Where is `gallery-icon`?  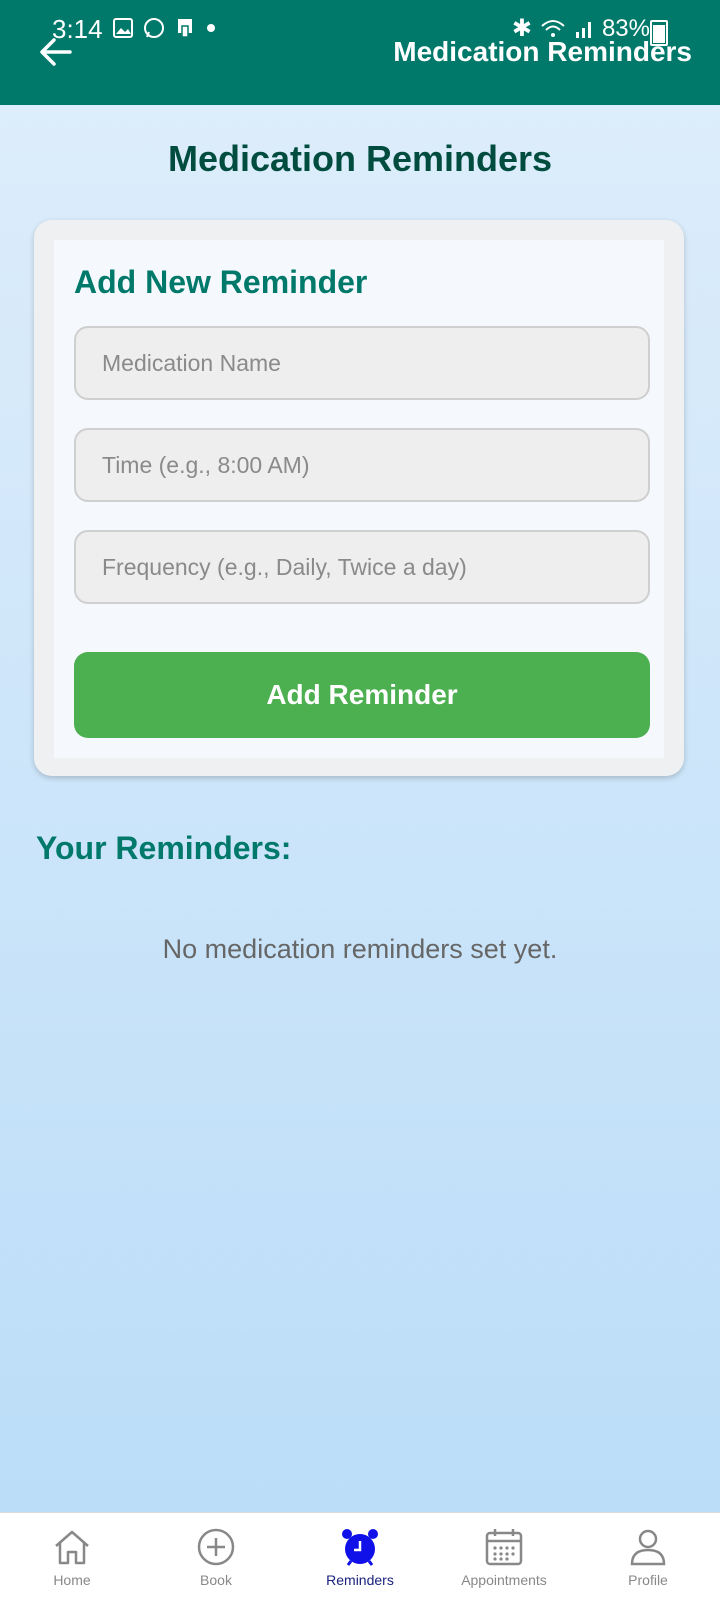
gallery-icon is located at coordinates (123, 28).